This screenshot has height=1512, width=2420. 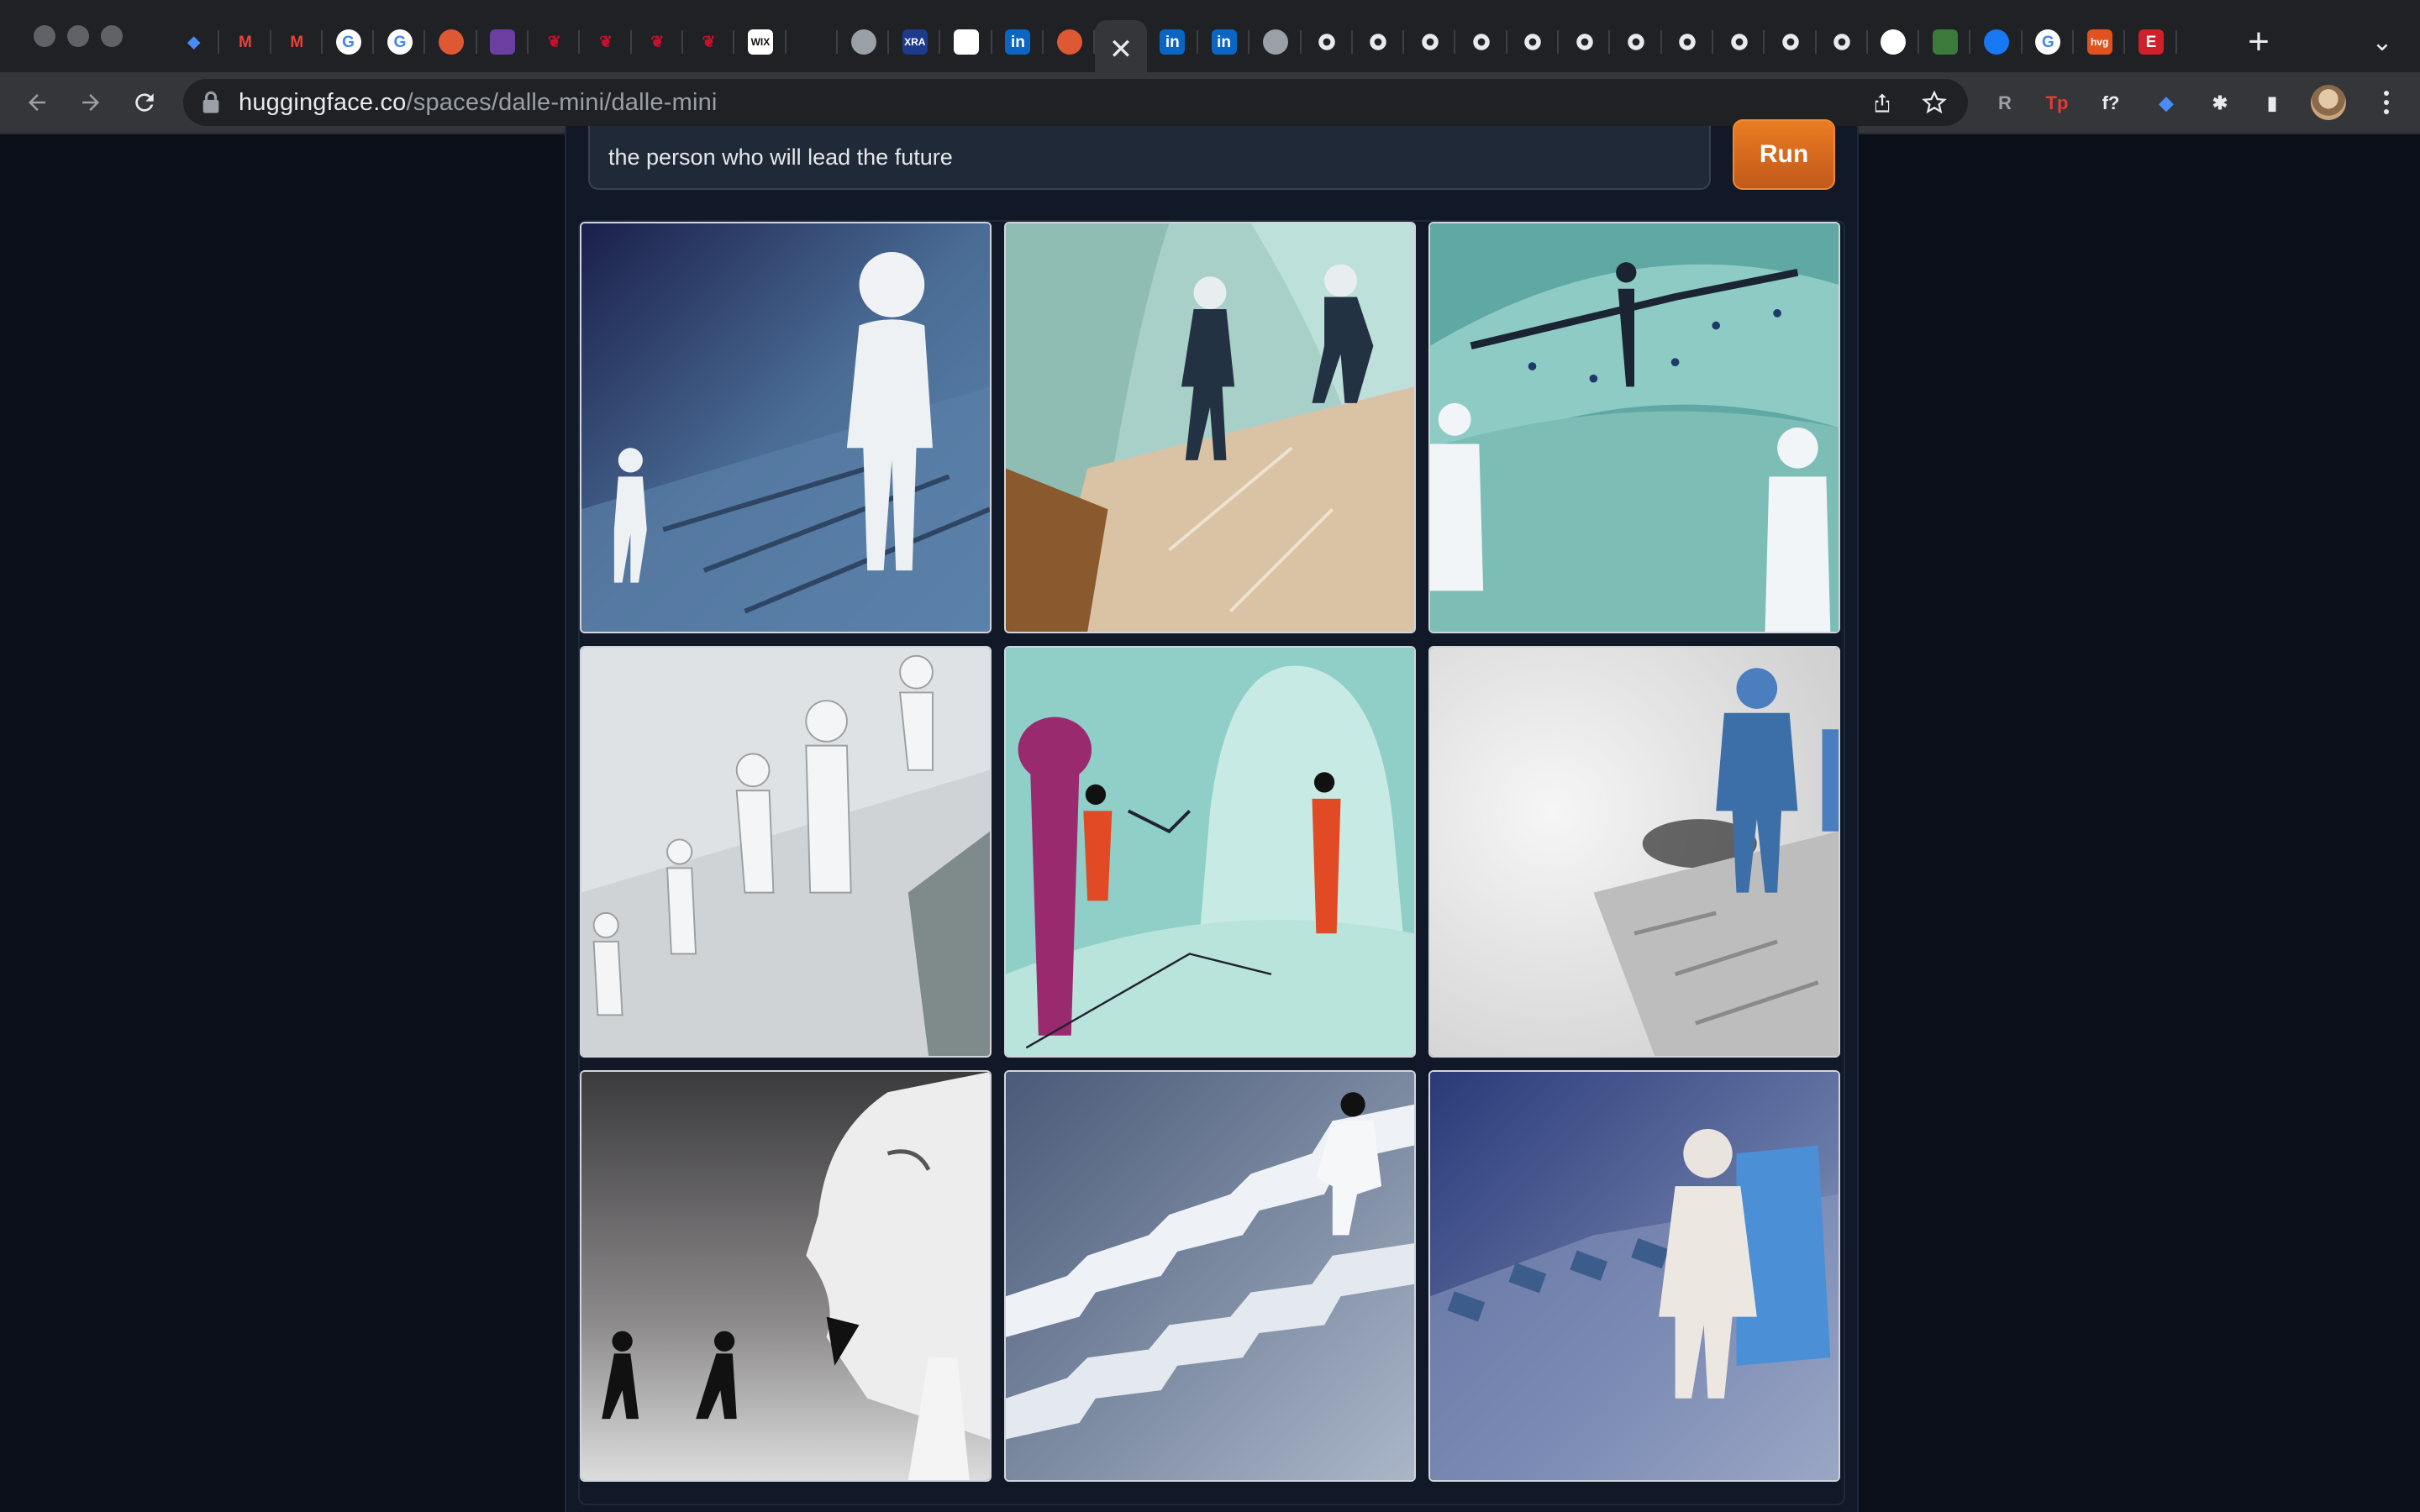 I want to click on purple-app-icon, so click(x=503, y=42).